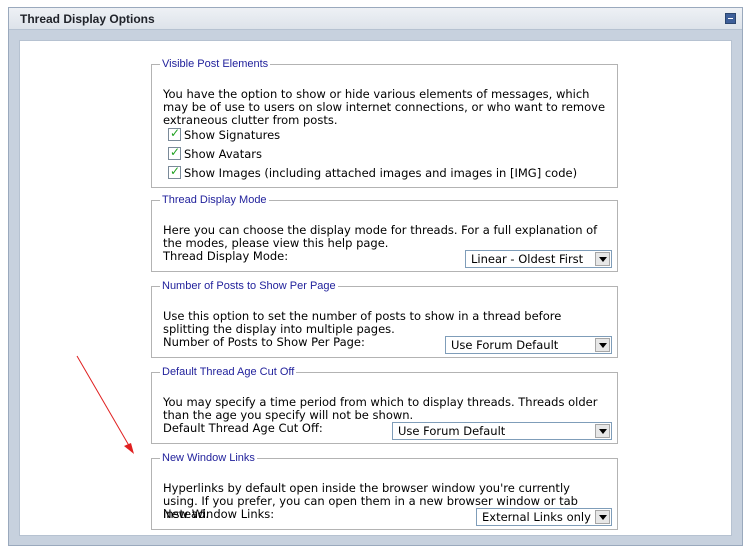 The height and width of the screenshot is (556, 756). I want to click on annotation-arrow-line, so click(104, 402).